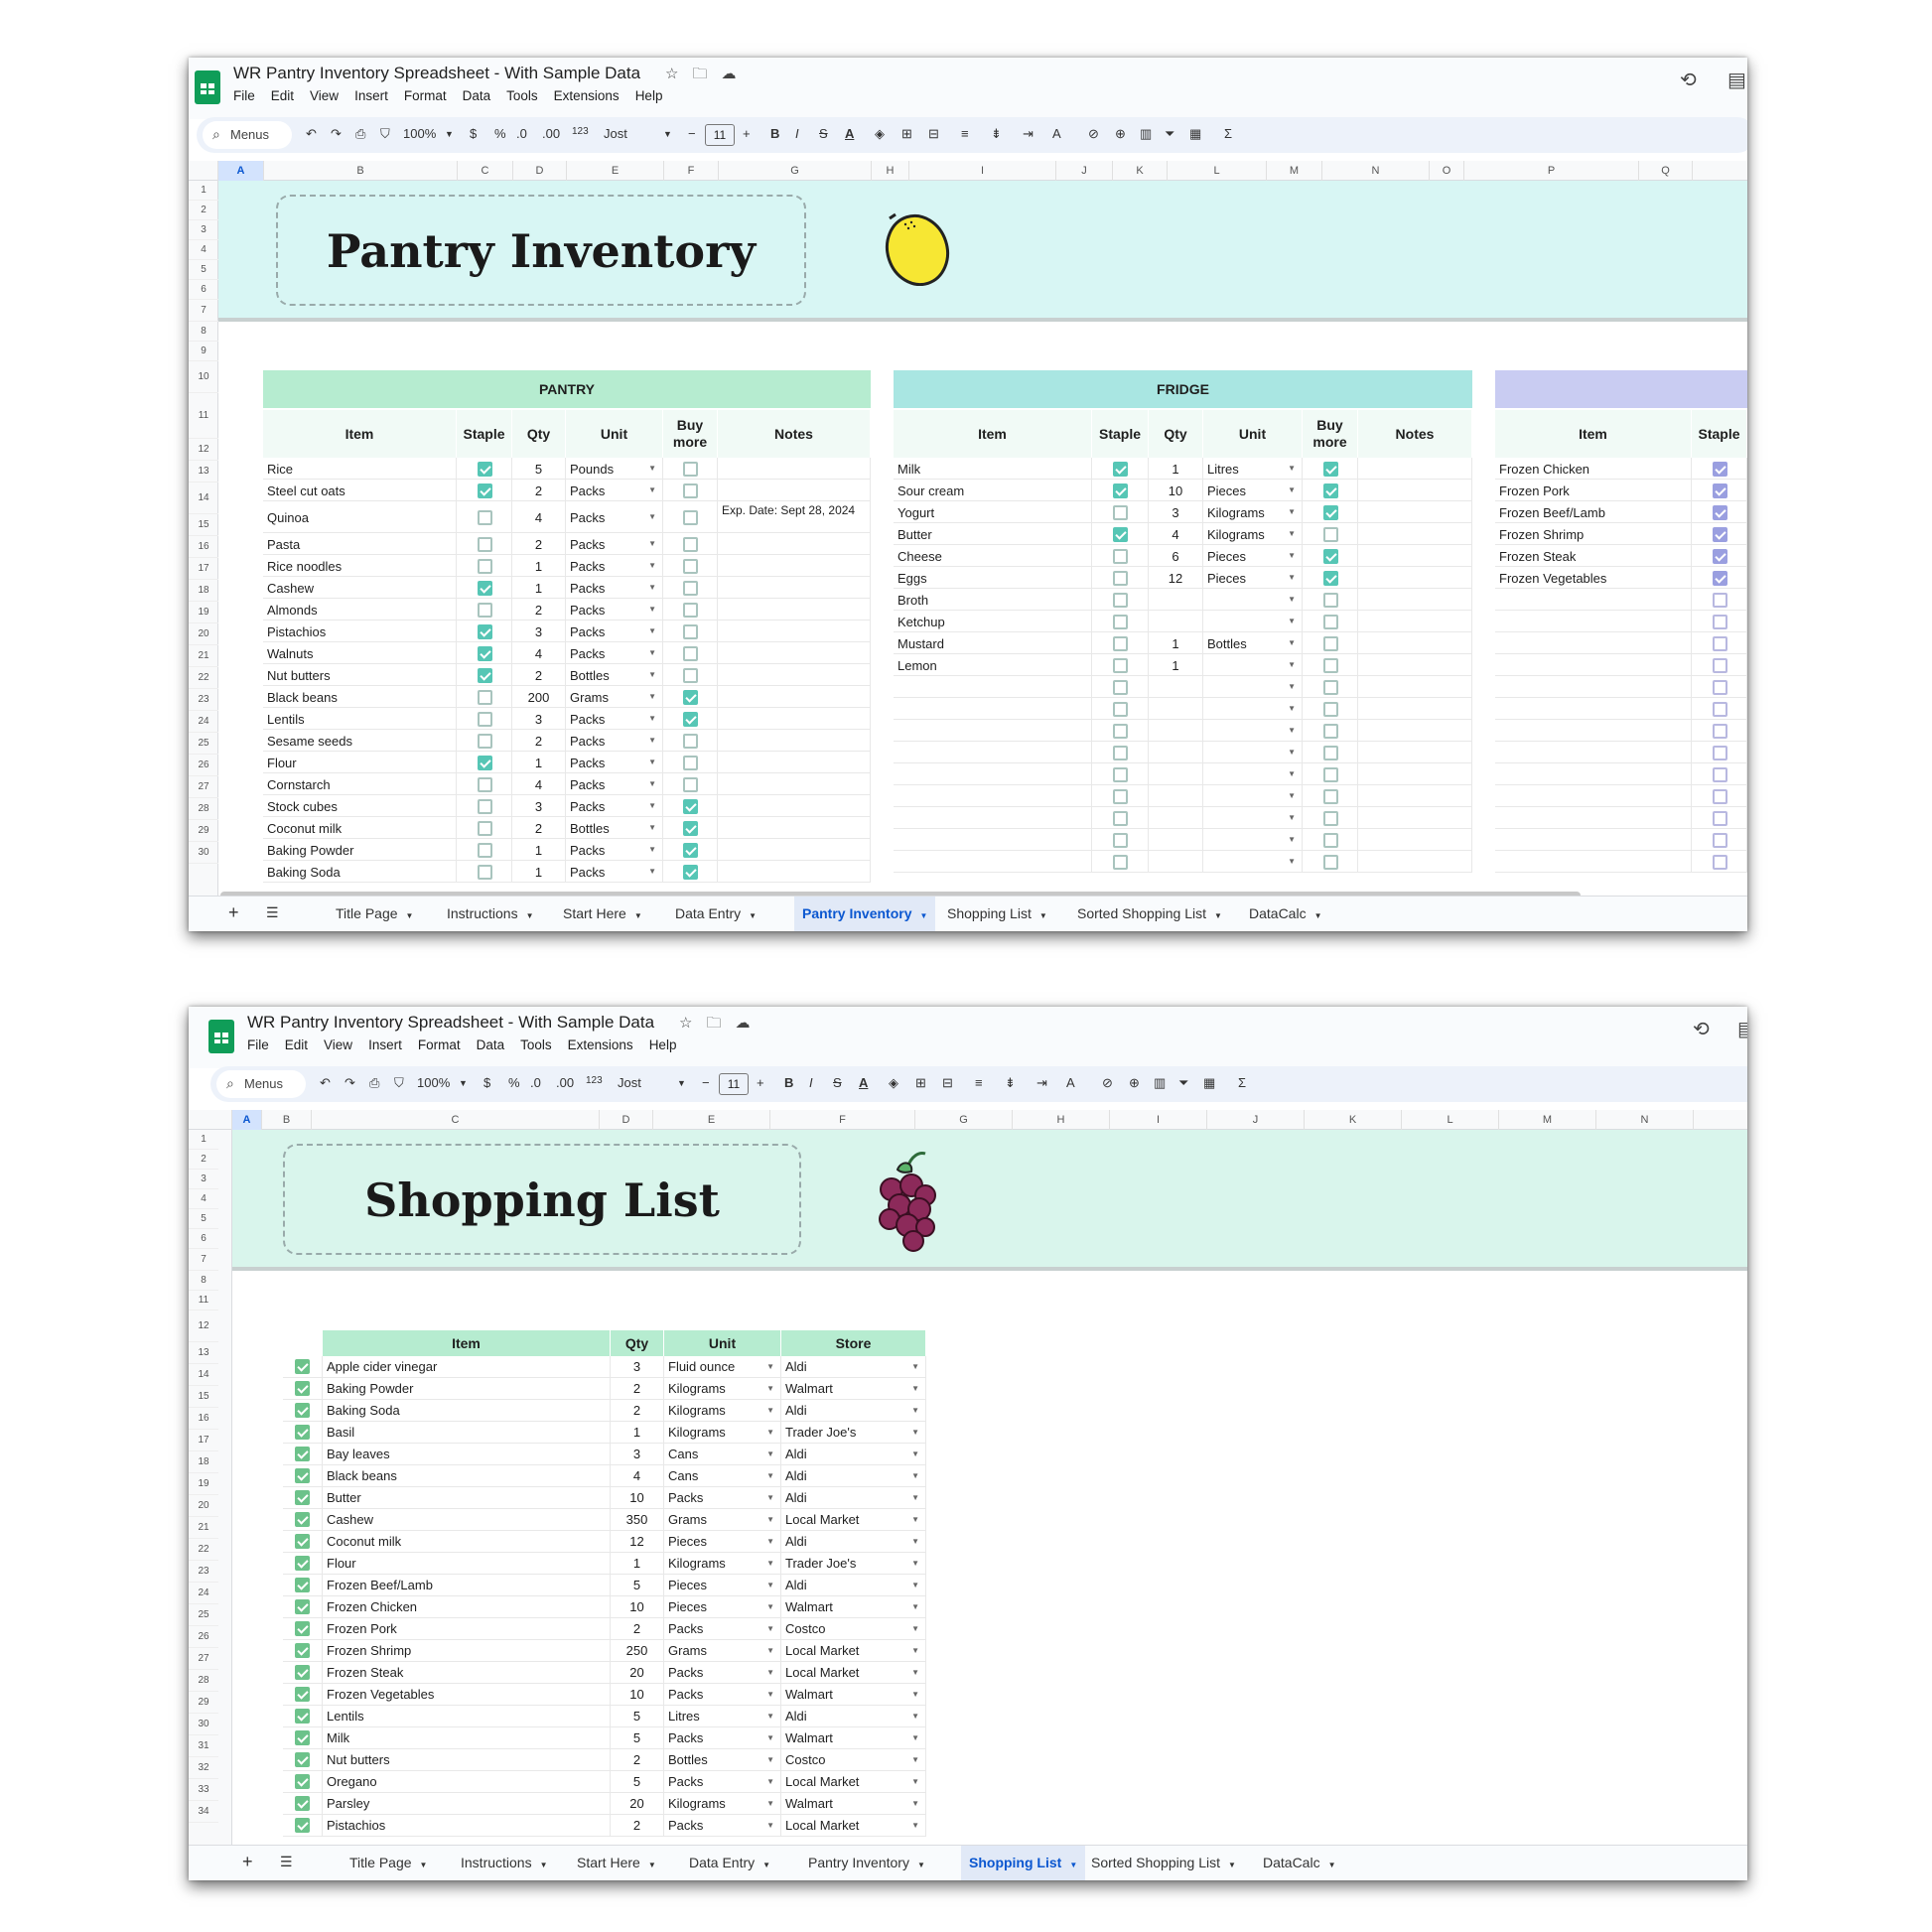  I want to click on row-header: 20, so click(204, 1506).